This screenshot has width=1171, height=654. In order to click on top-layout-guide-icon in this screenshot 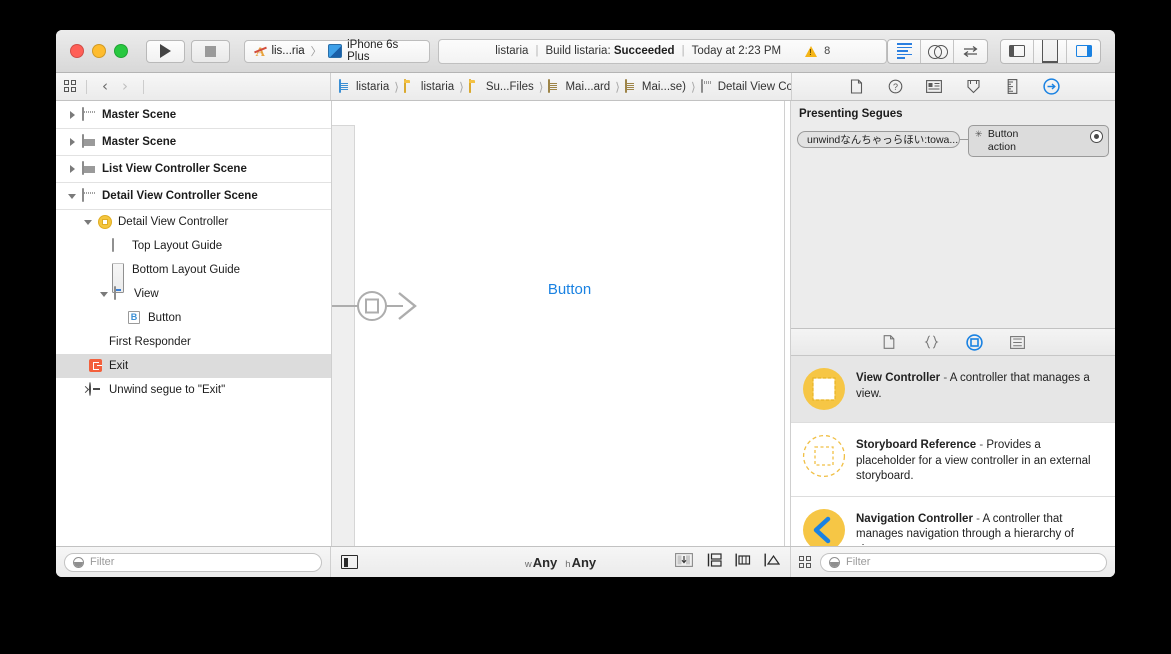, I will do `click(119, 245)`.